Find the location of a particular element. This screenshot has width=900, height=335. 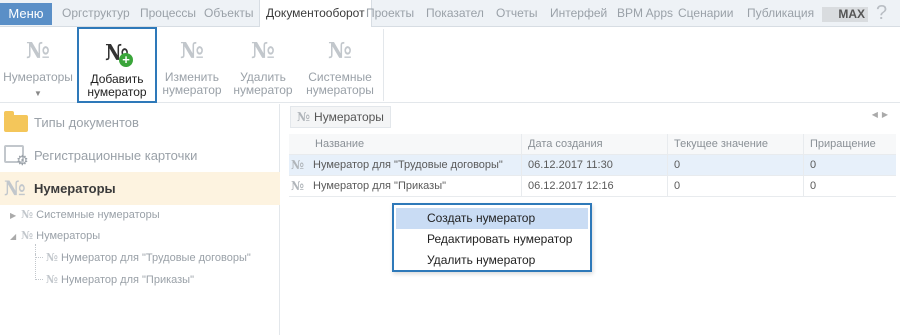

ribbon-separator is located at coordinates (383, 65).